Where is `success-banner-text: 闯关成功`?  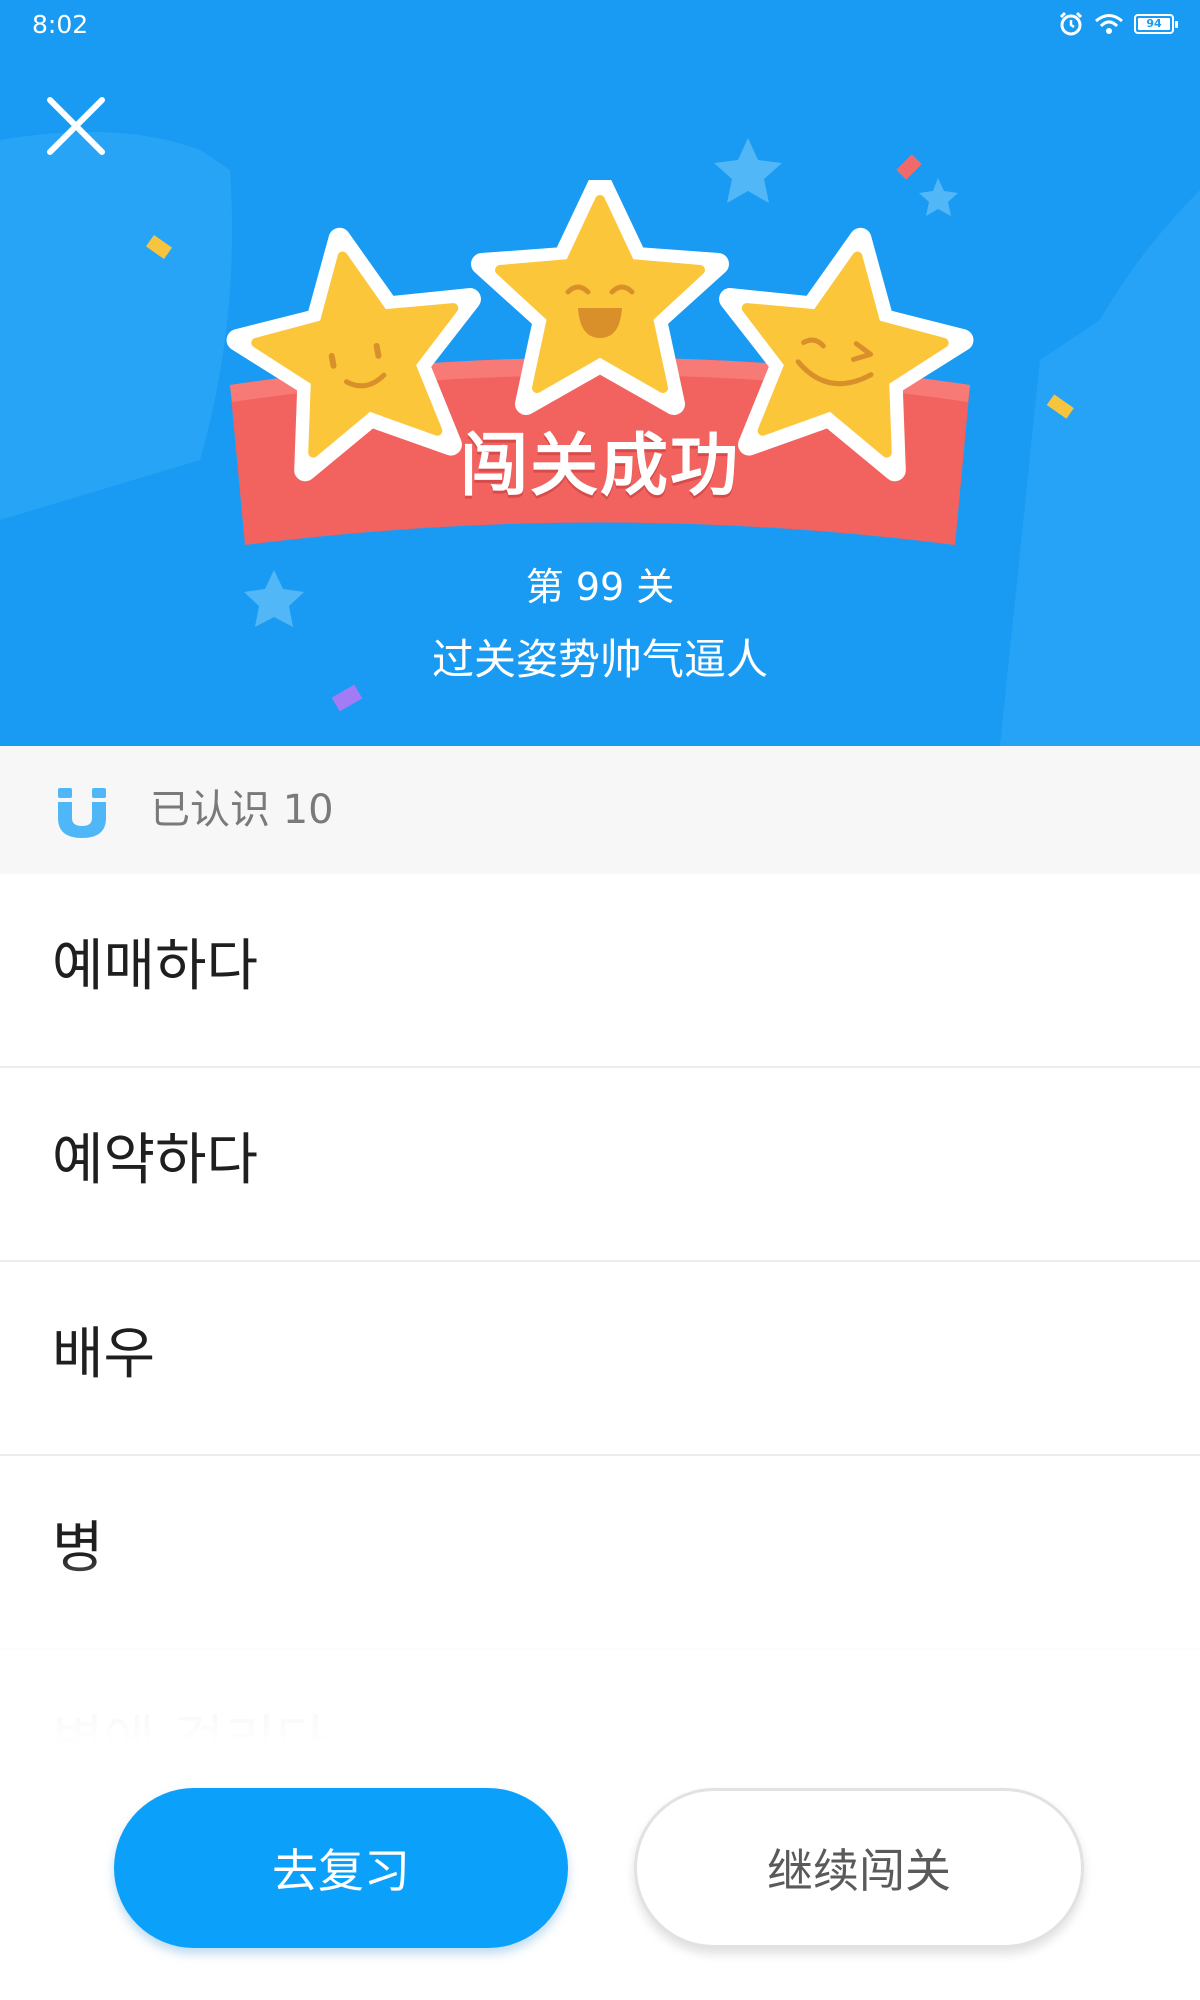 success-banner-text: 闯关成功 is located at coordinates (599, 466).